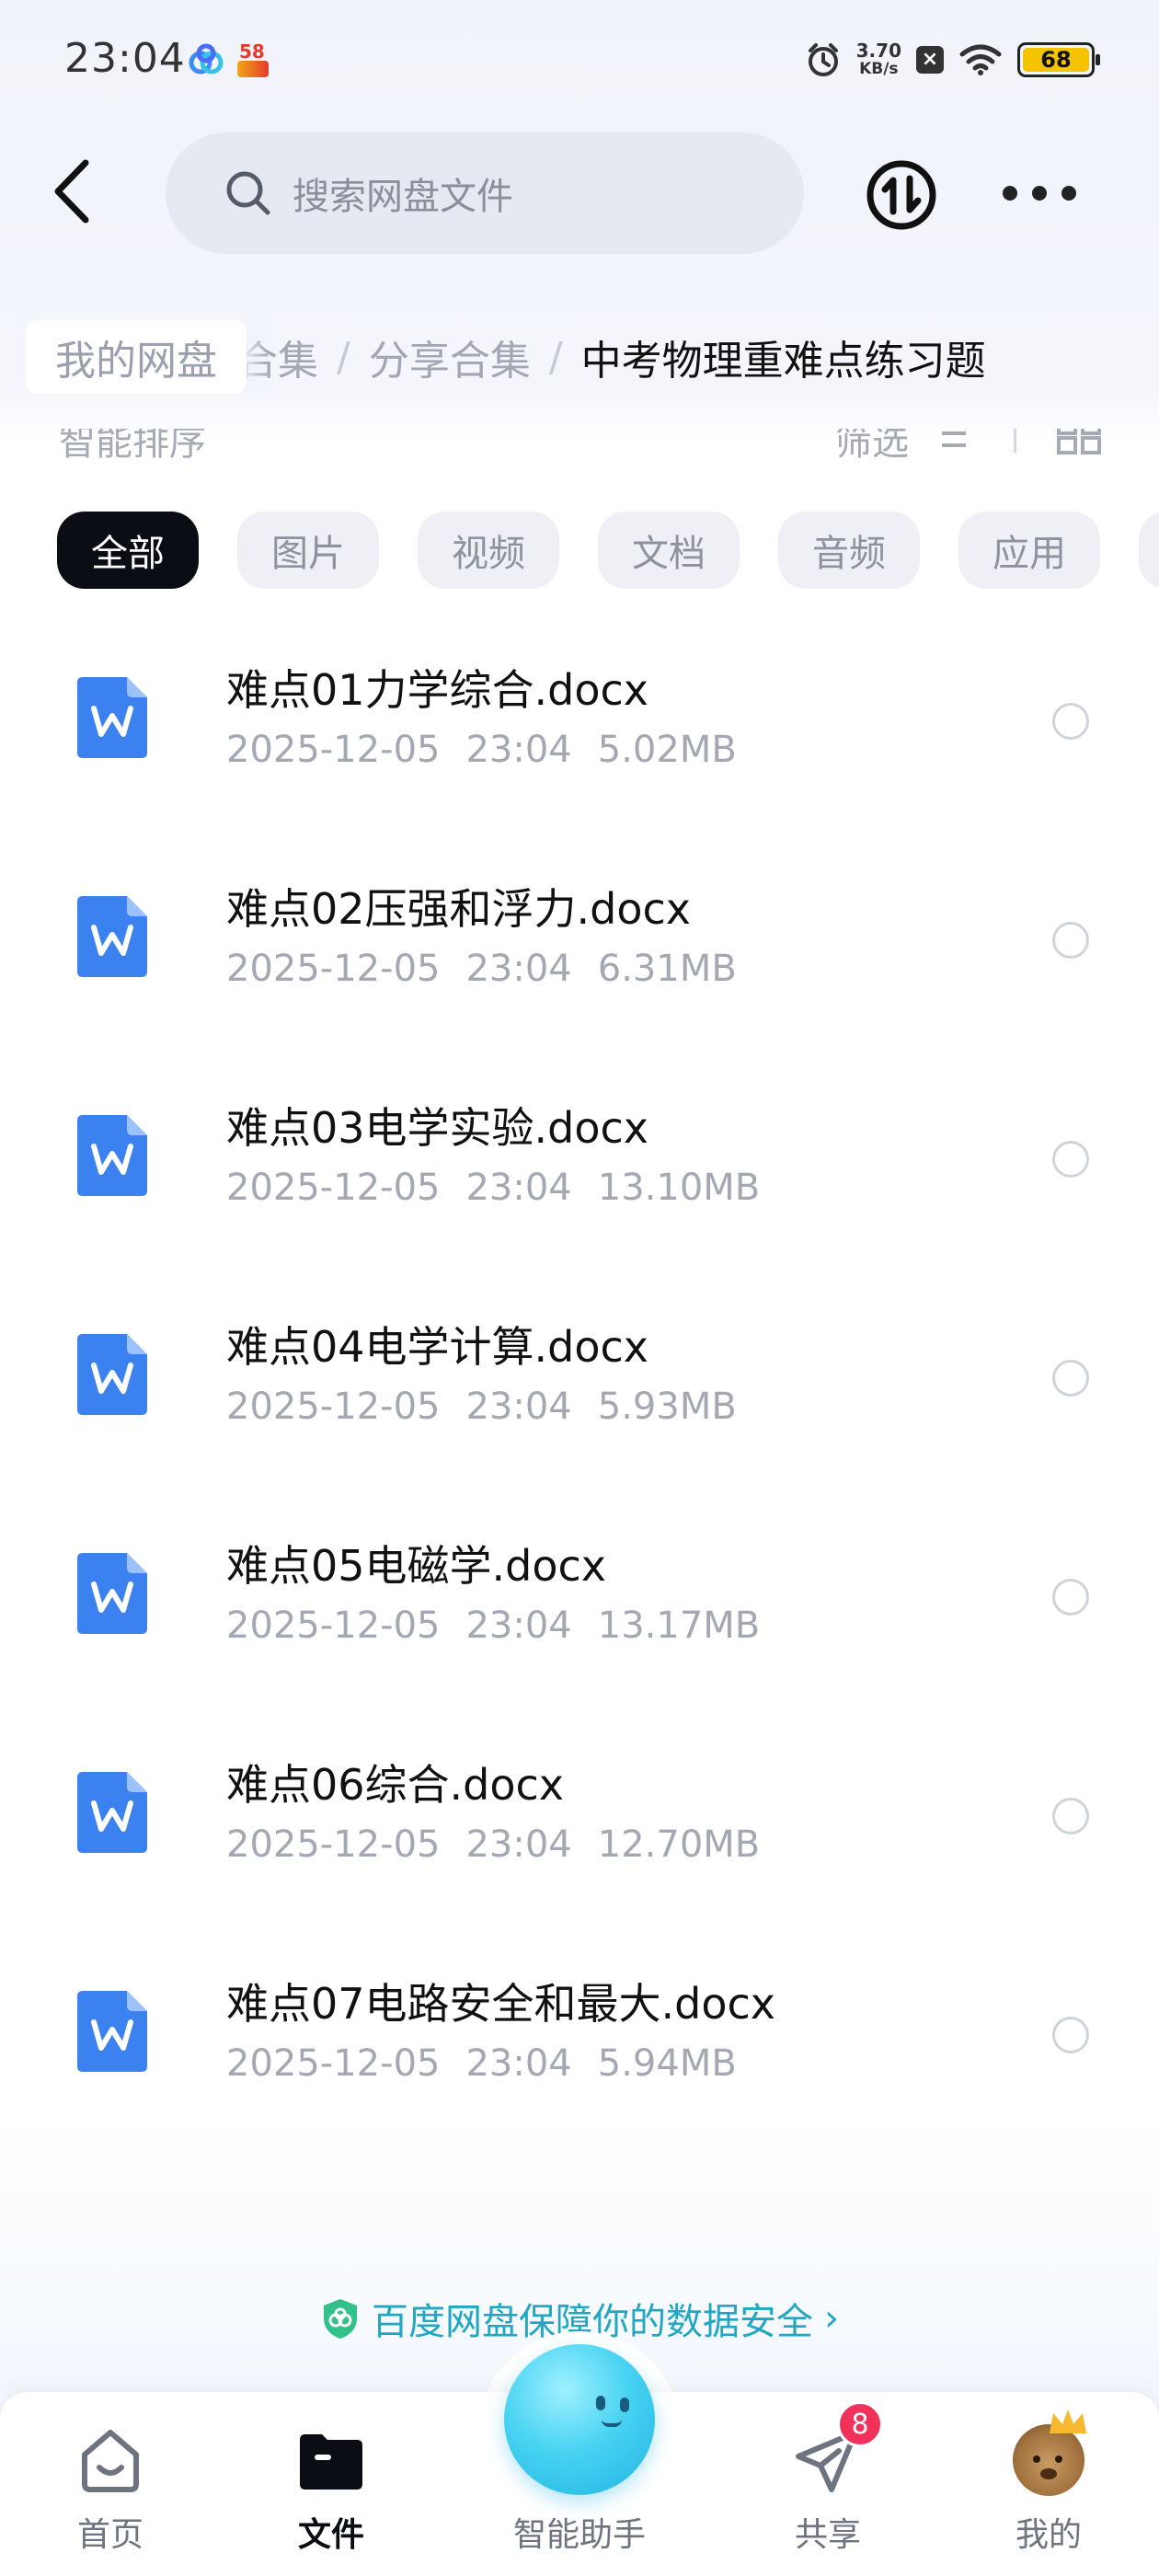 The height and width of the screenshot is (2576, 1159). I want to click on file-row: 难点07电路安全和最大.docx 2025-12-05 23:04 5.94MB, so click(579, 2052).